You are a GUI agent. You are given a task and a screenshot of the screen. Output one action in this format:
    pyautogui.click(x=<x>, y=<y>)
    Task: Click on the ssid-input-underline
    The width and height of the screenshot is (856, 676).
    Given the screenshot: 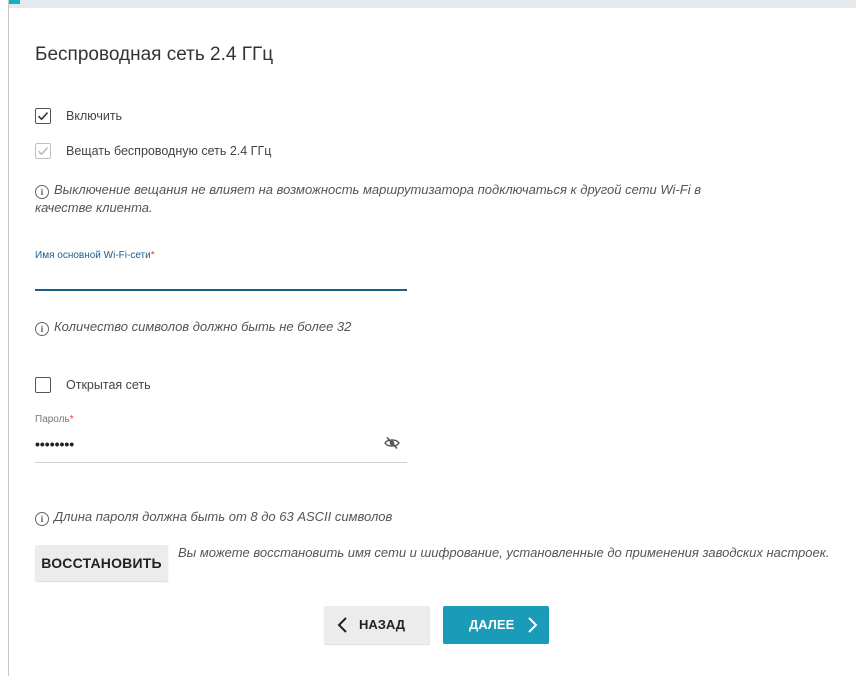 What is the action you would take?
    pyautogui.click(x=221, y=290)
    